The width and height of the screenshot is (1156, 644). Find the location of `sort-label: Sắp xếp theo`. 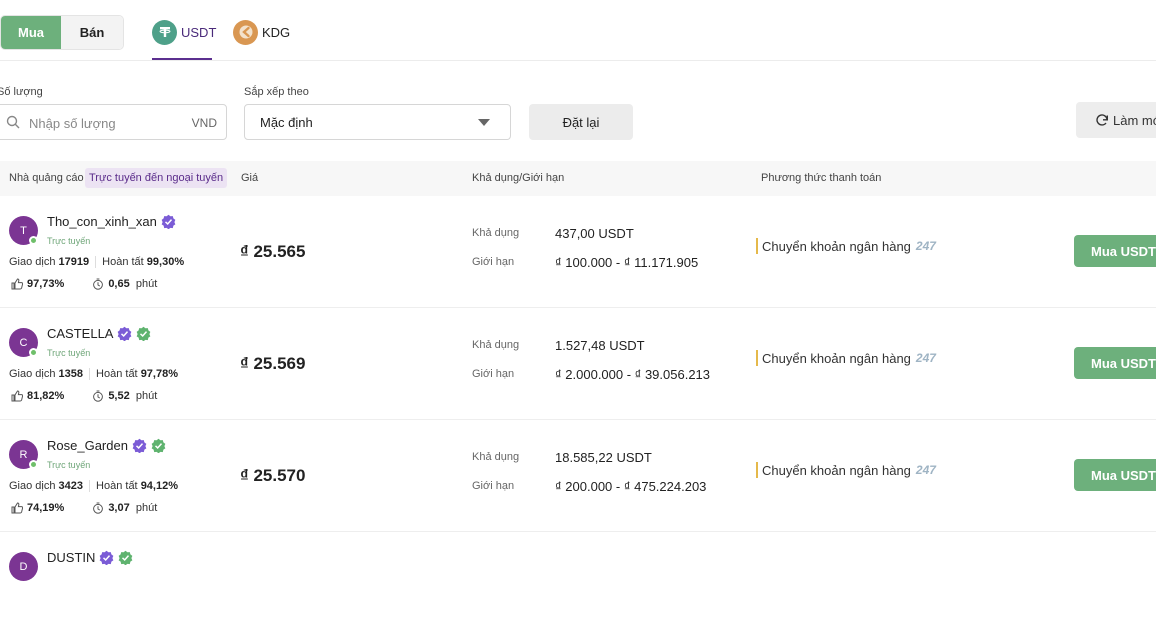

sort-label: Sắp xếp theo is located at coordinates (276, 92).